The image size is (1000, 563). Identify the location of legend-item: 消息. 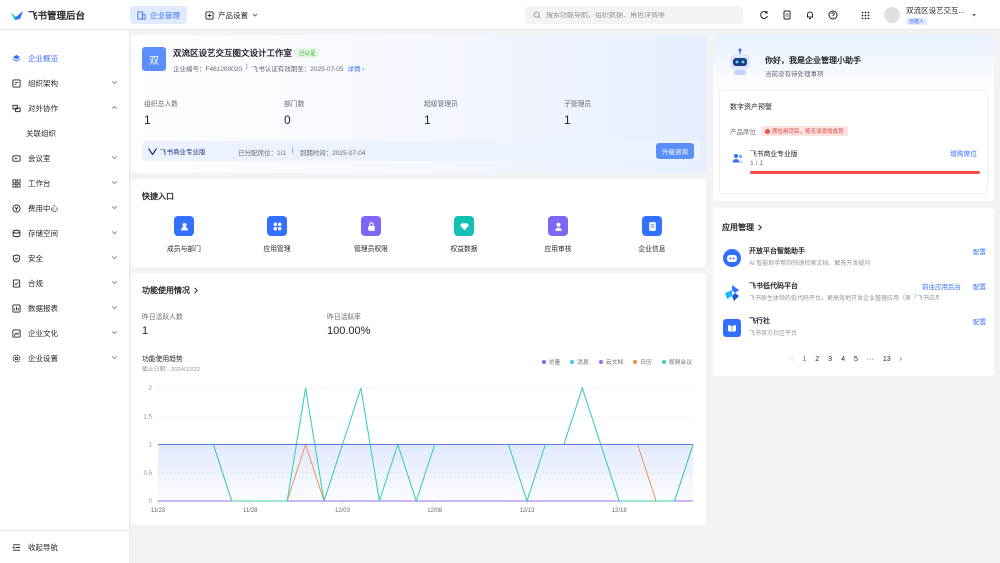
(579, 361).